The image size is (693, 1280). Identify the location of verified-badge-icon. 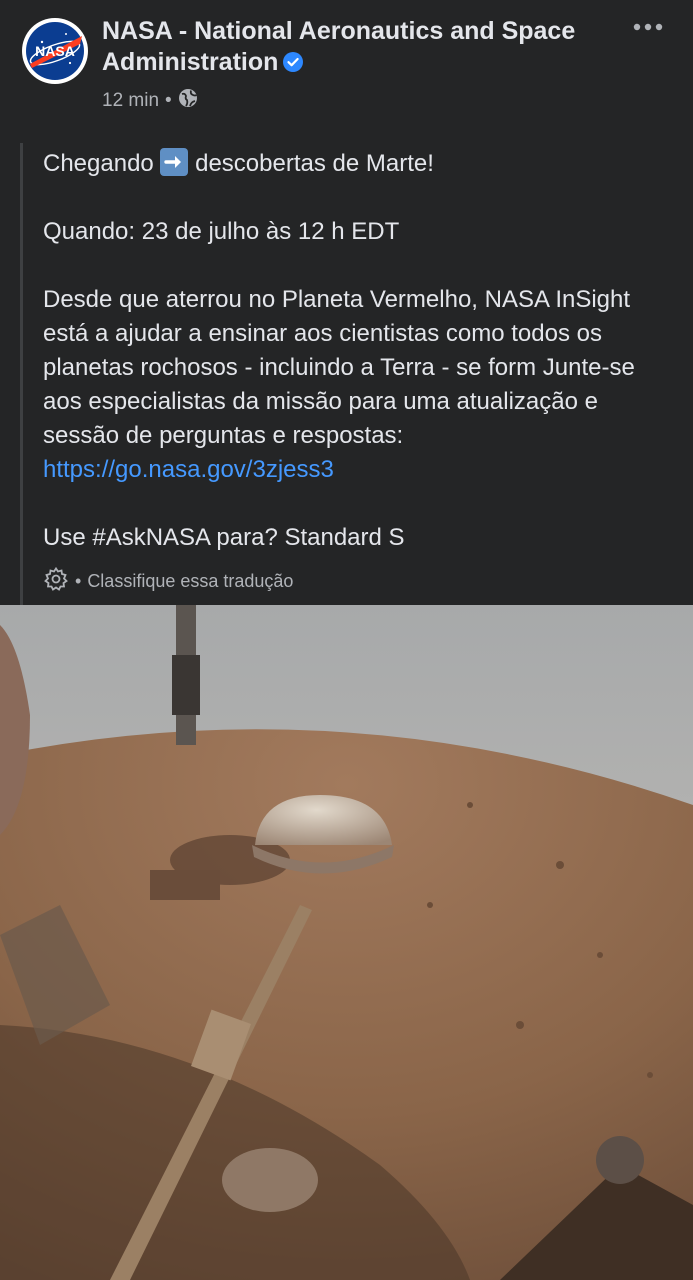
(293, 65).